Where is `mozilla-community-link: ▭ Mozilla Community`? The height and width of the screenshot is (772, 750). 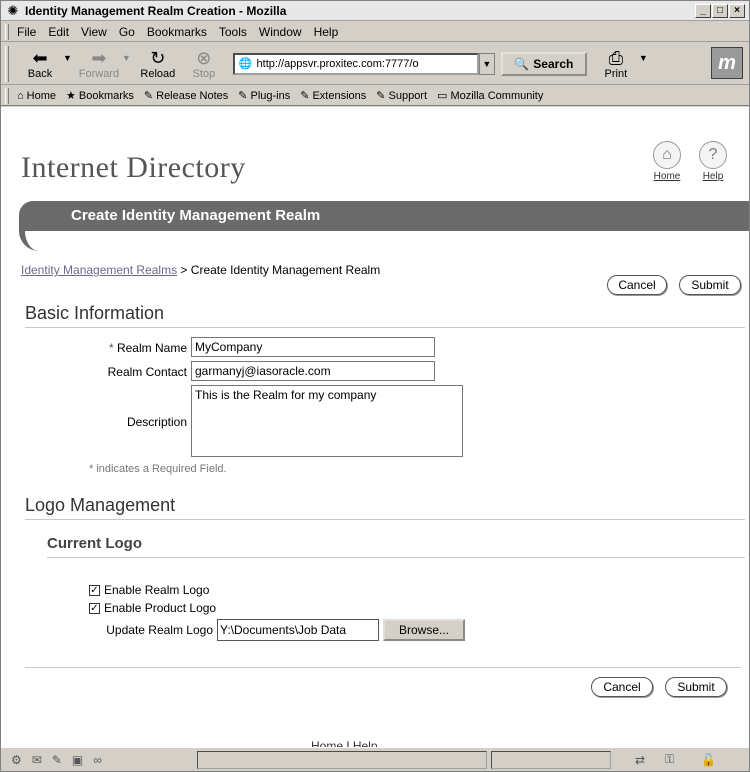 mozilla-community-link: ▭ Mozilla Community is located at coordinates (490, 96).